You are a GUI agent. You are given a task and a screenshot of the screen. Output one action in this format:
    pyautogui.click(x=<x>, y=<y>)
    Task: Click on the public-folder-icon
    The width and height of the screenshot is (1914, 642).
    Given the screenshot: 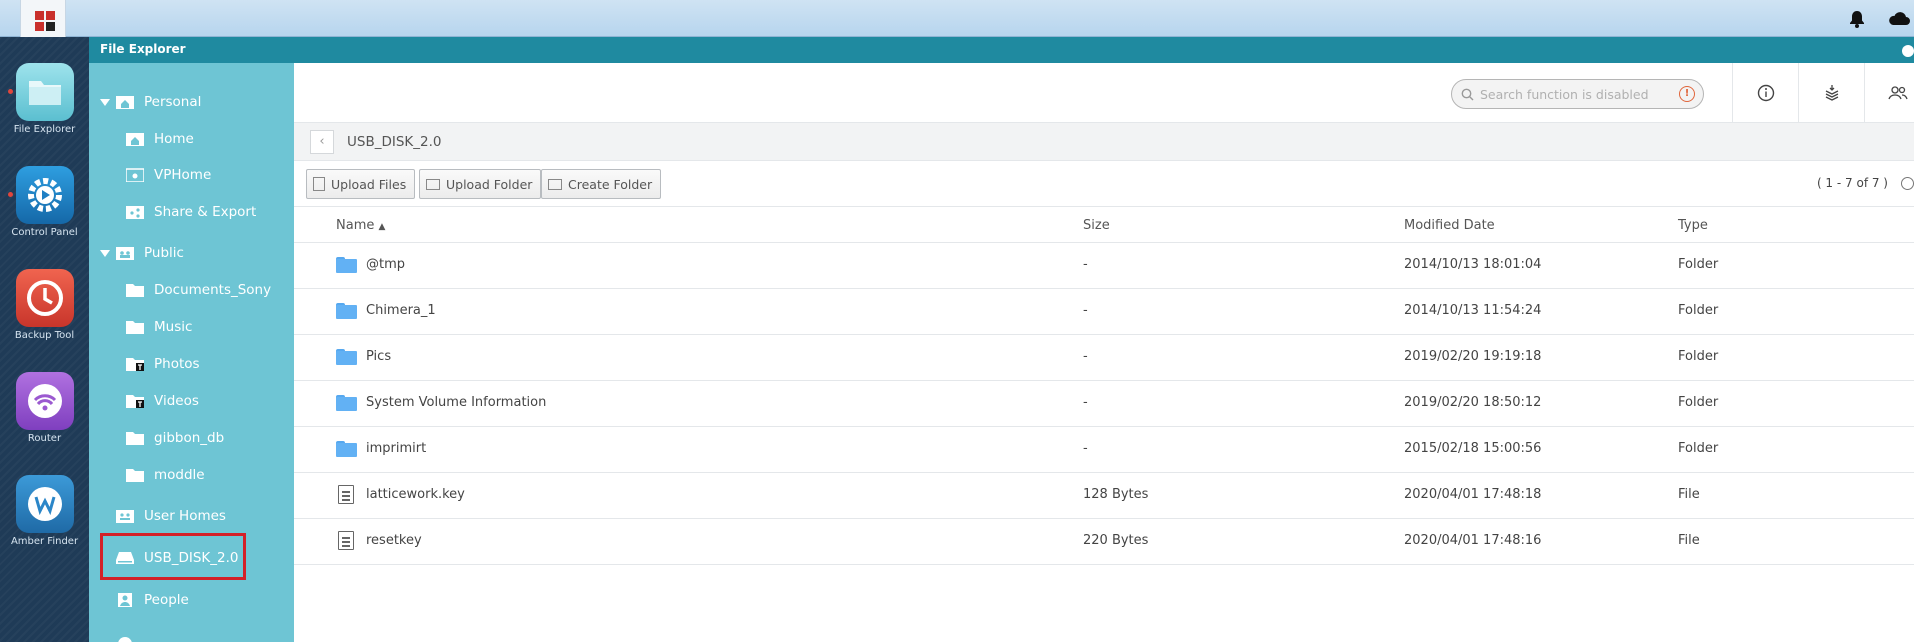 What is the action you would take?
    pyautogui.click(x=125, y=253)
    